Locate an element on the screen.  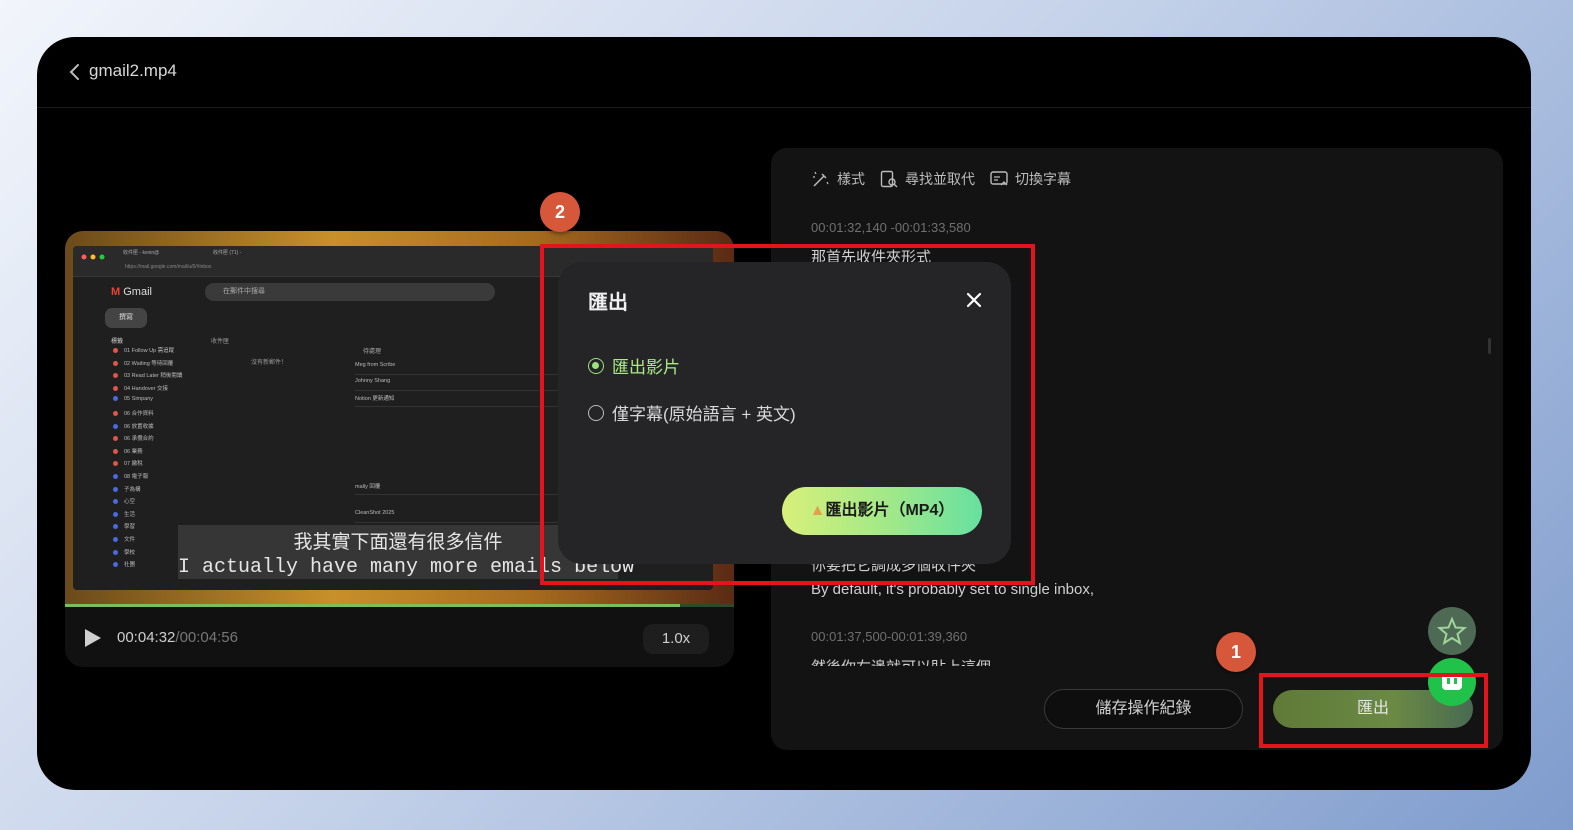
gmail-inbox-label: 收件匣 is located at coordinates (220, 342).